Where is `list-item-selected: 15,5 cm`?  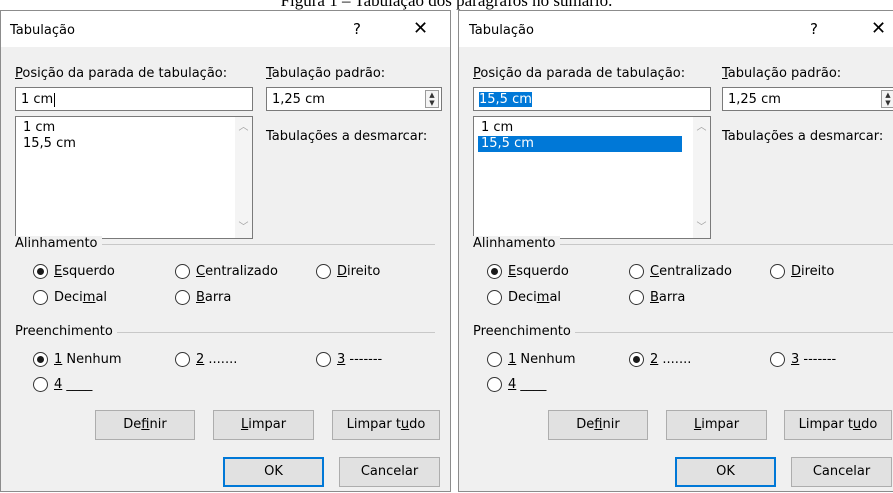 list-item-selected: 15,5 cm is located at coordinates (580, 144).